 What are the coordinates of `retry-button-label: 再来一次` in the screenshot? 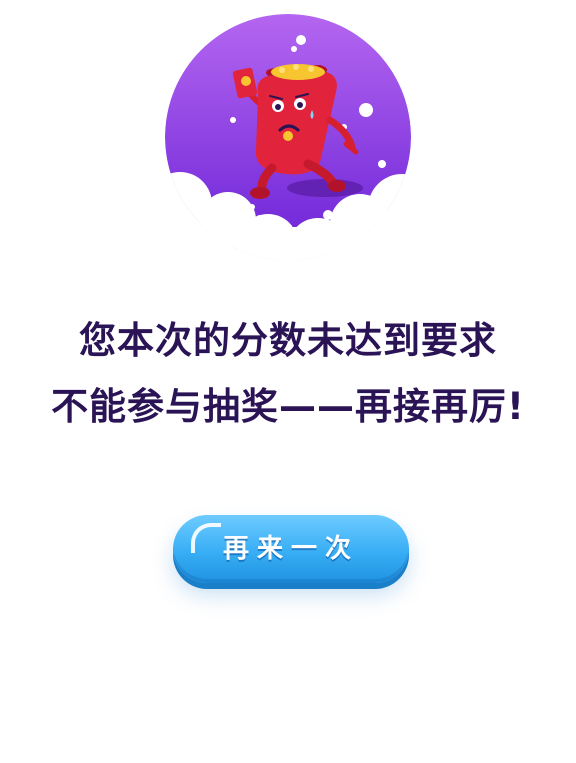 It's located at (290, 549).